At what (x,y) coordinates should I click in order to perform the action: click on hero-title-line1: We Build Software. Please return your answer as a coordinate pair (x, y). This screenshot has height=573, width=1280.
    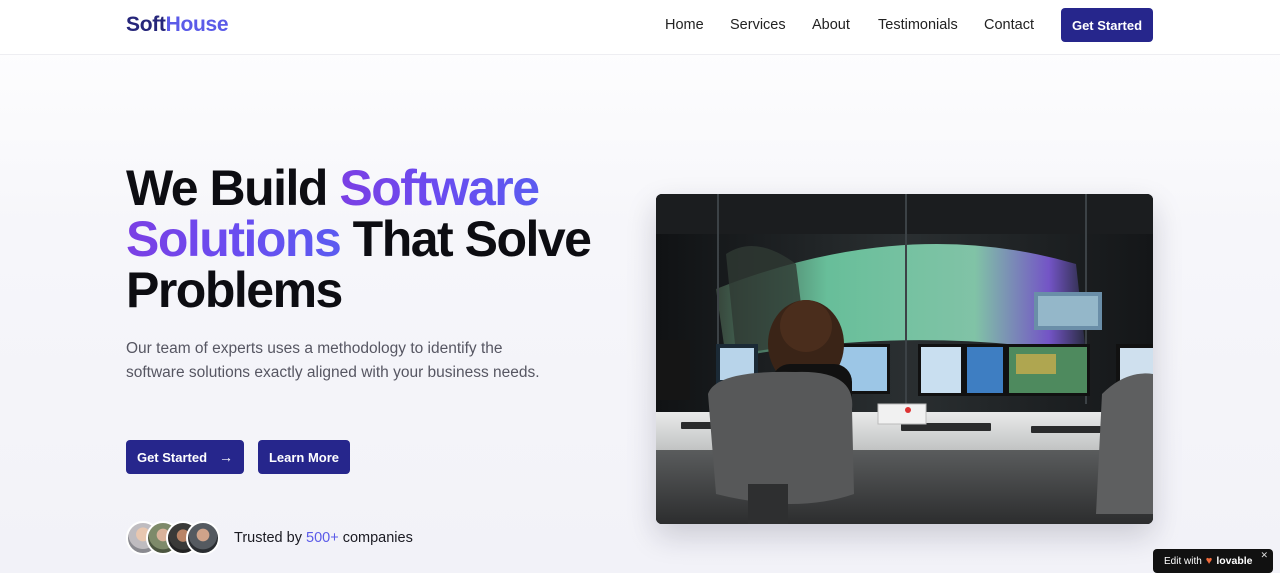
    Looking at the image, I should click on (333, 188).